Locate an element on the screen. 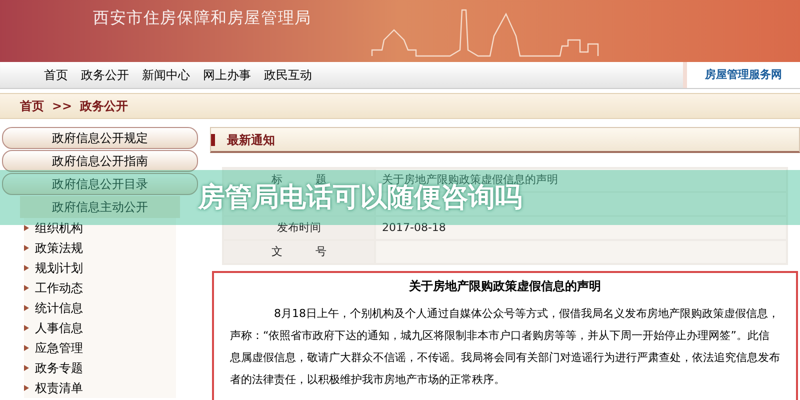  nav-link: 政民互动 is located at coordinates (288, 75).